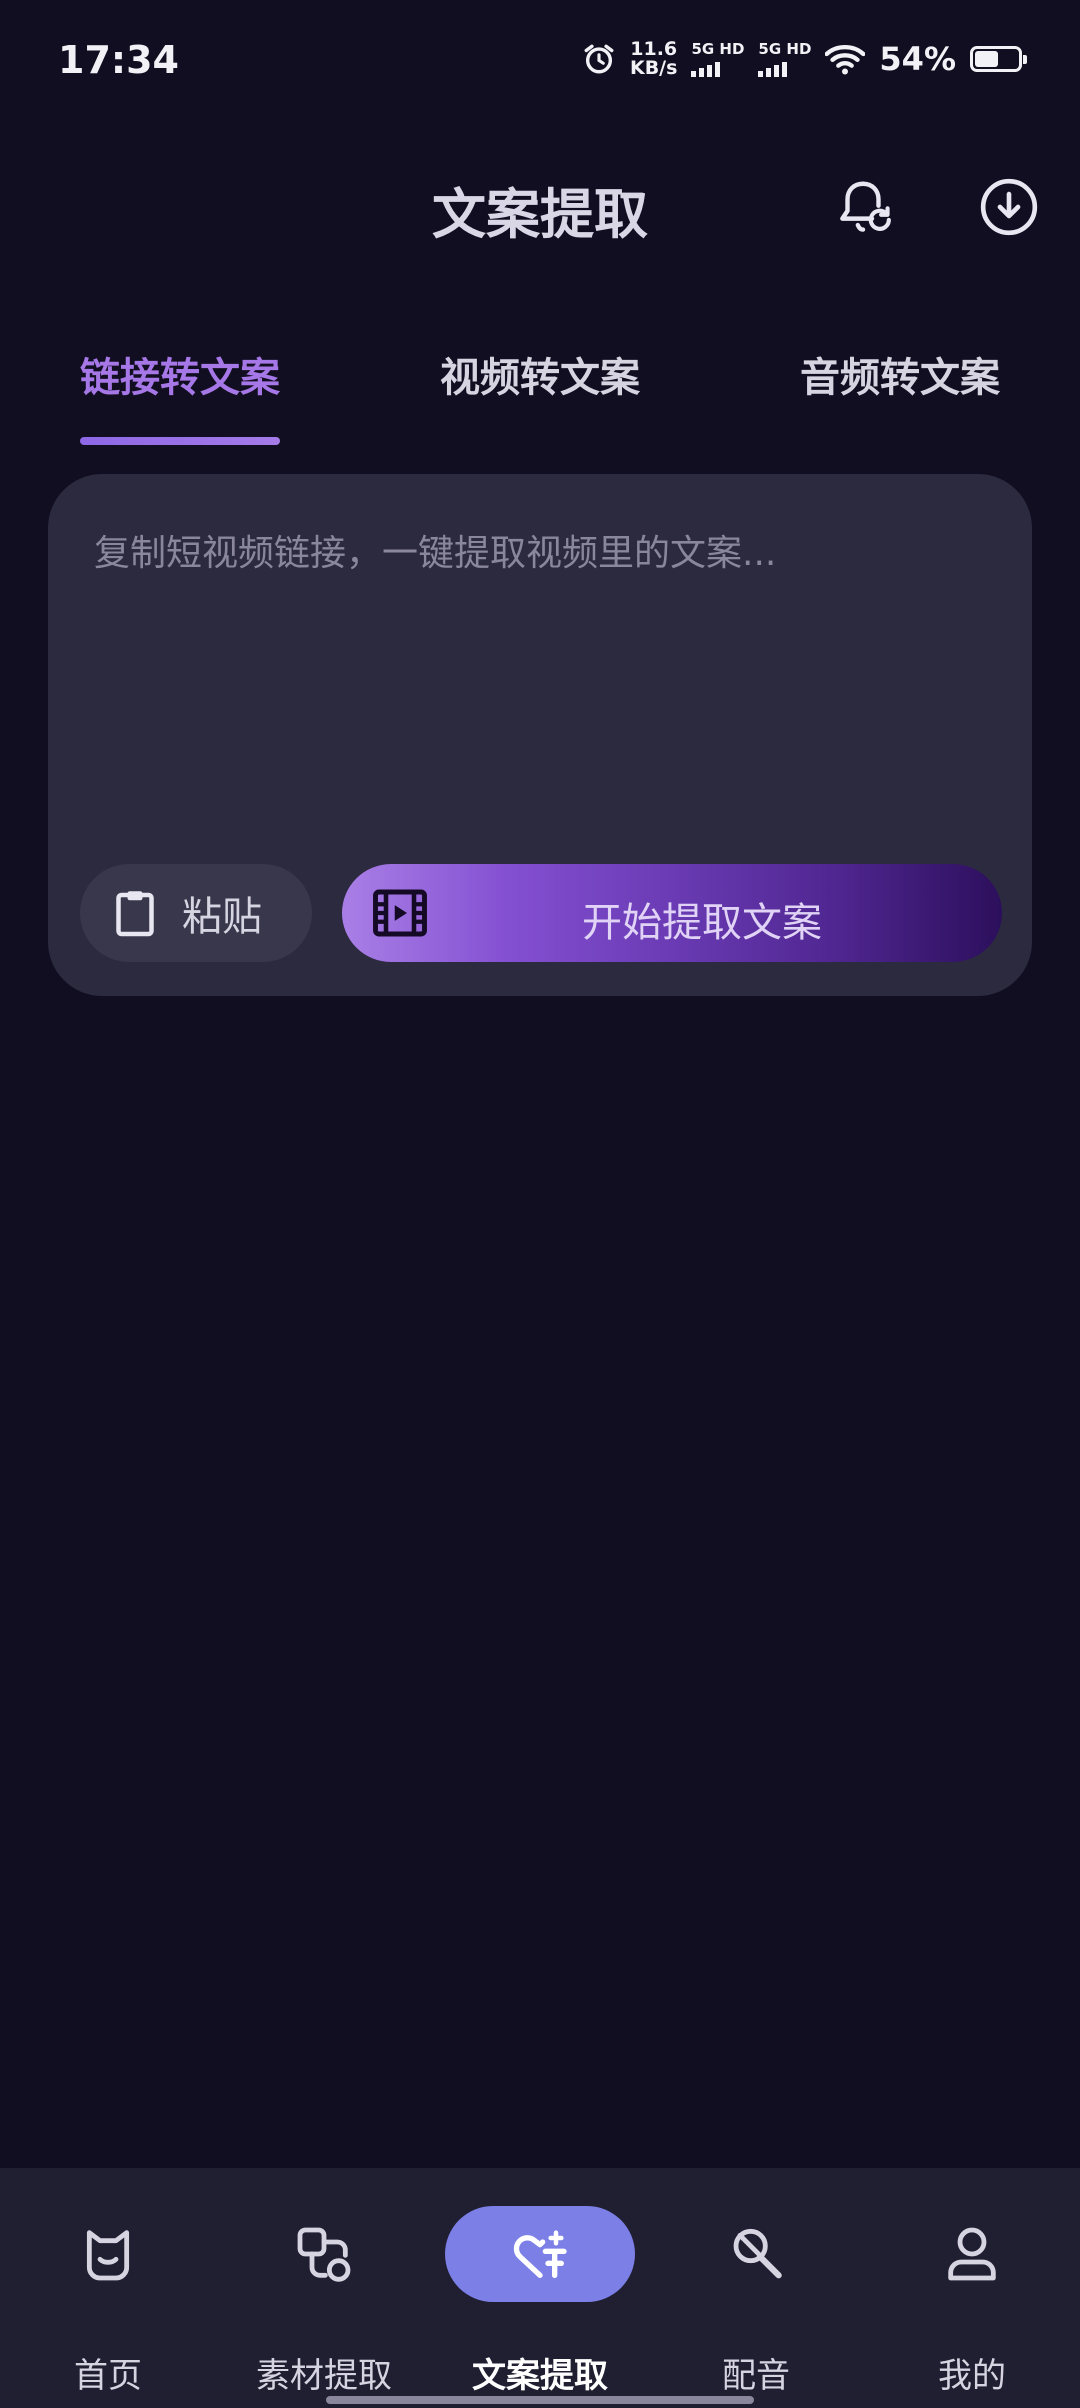  I want to click on link-input, so click(534, 674).